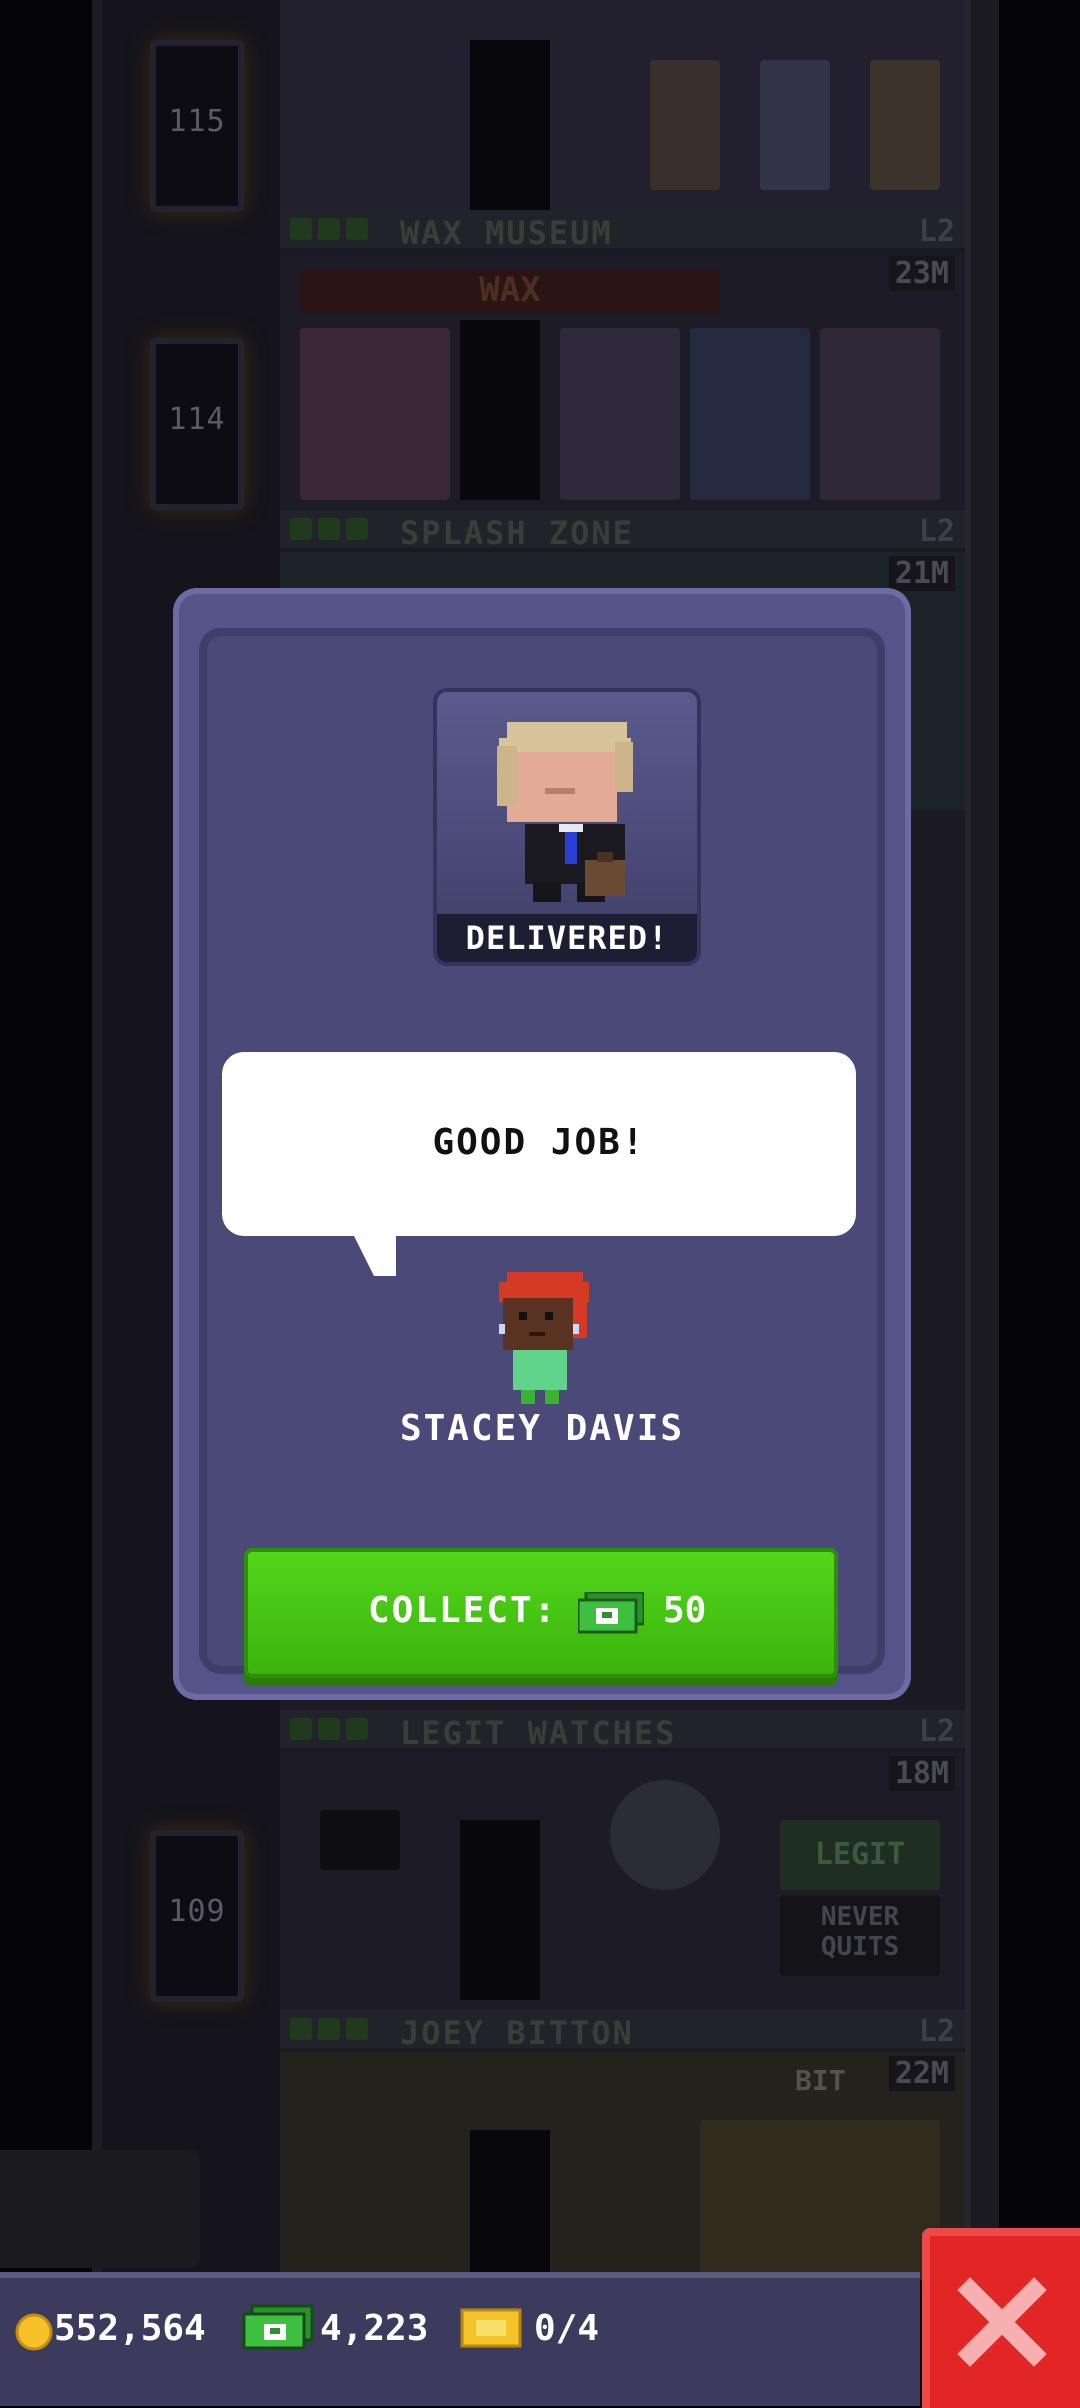 Image resolution: width=1080 pixels, height=2408 pixels. I want to click on floor-number: 115, so click(197, 121).